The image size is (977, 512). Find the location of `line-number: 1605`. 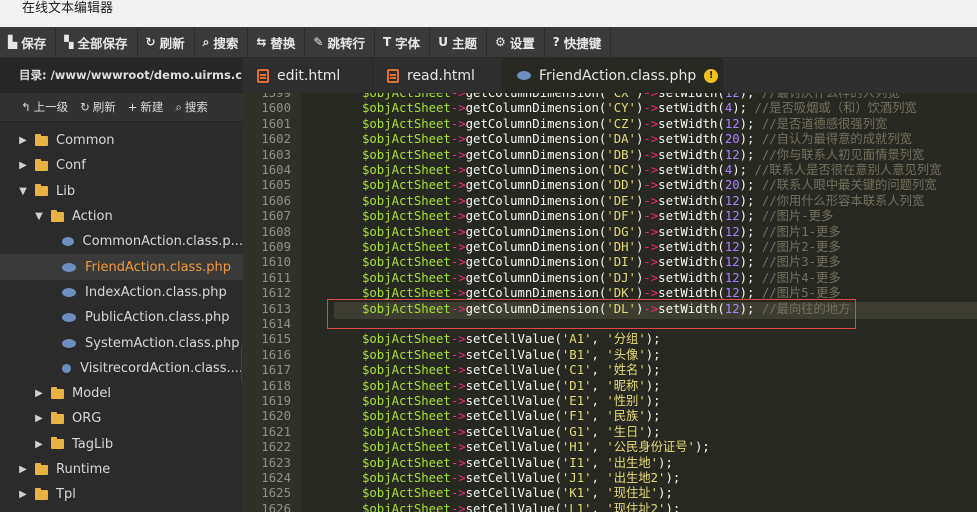

line-number: 1605 is located at coordinates (276, 185).